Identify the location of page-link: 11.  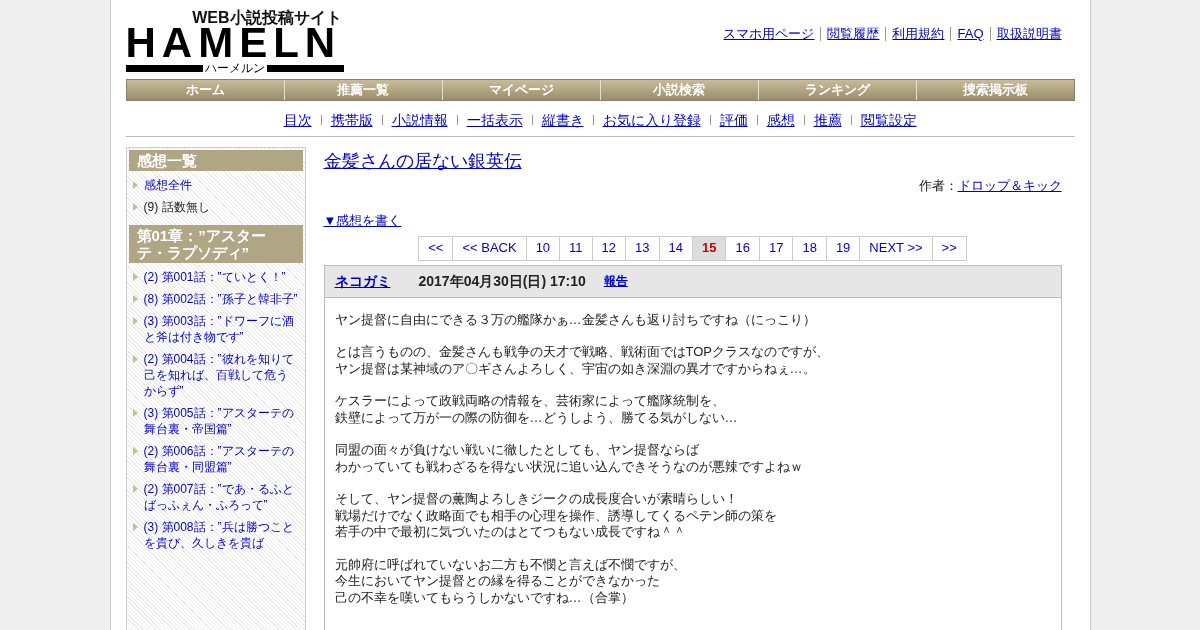
(576, 248).